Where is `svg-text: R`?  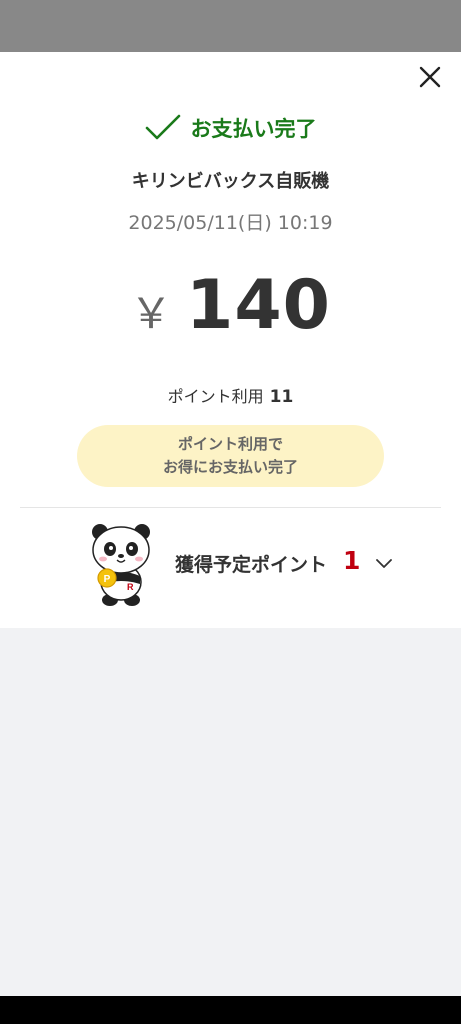 svg-text: R is located at coordinates (130, 587).